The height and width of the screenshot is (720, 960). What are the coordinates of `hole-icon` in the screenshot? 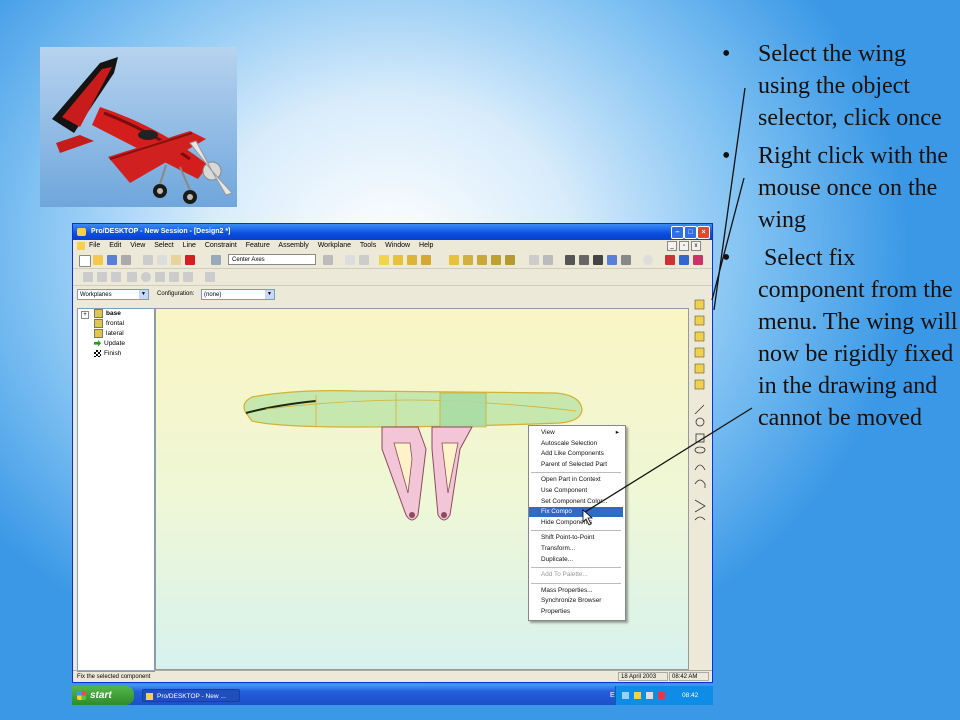 It's located at (482, 260).